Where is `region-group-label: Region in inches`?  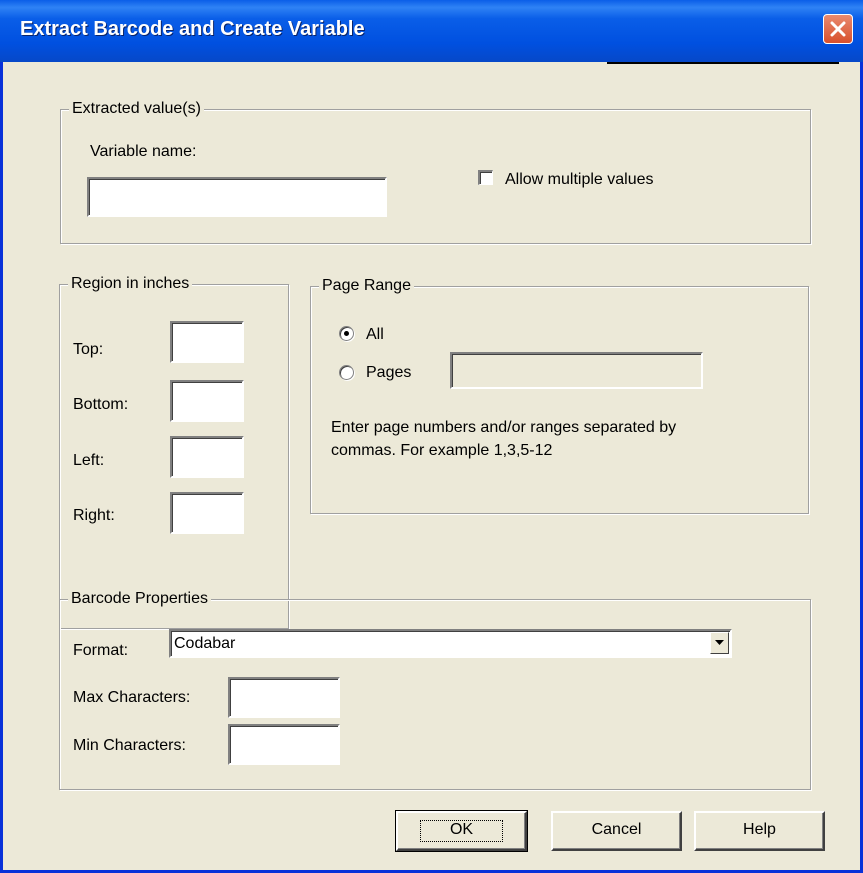 region-group-label: Region in inches is located at coordinates (130, 284).